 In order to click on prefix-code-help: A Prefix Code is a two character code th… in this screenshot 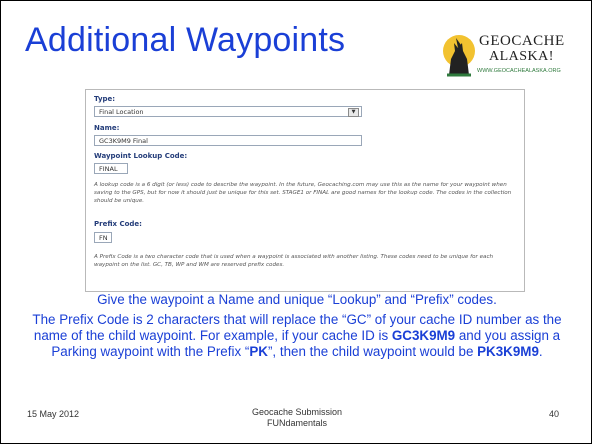, I will do `click(294, 261)`.